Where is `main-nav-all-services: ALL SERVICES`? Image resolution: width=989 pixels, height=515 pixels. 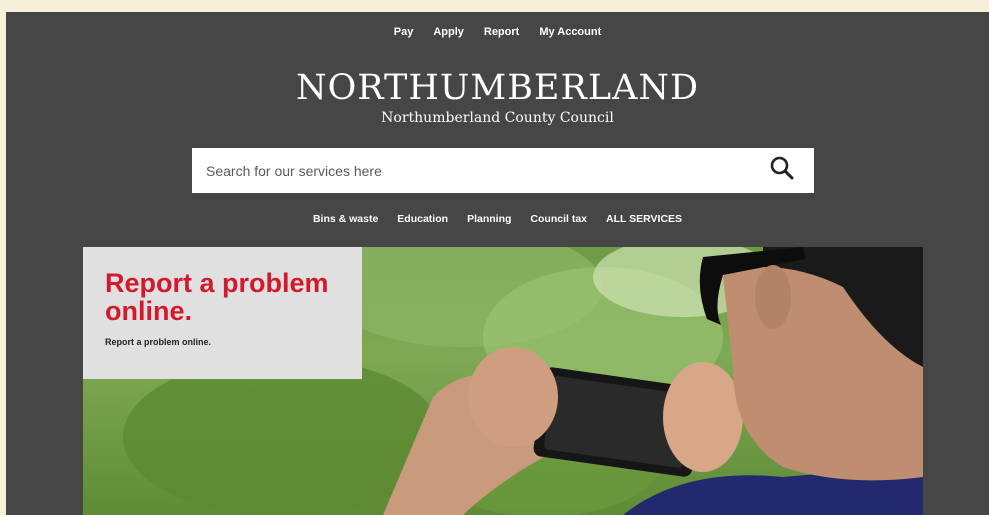 main-nav-all-services: ALL SERVICES is located at coordinates (644, 219).